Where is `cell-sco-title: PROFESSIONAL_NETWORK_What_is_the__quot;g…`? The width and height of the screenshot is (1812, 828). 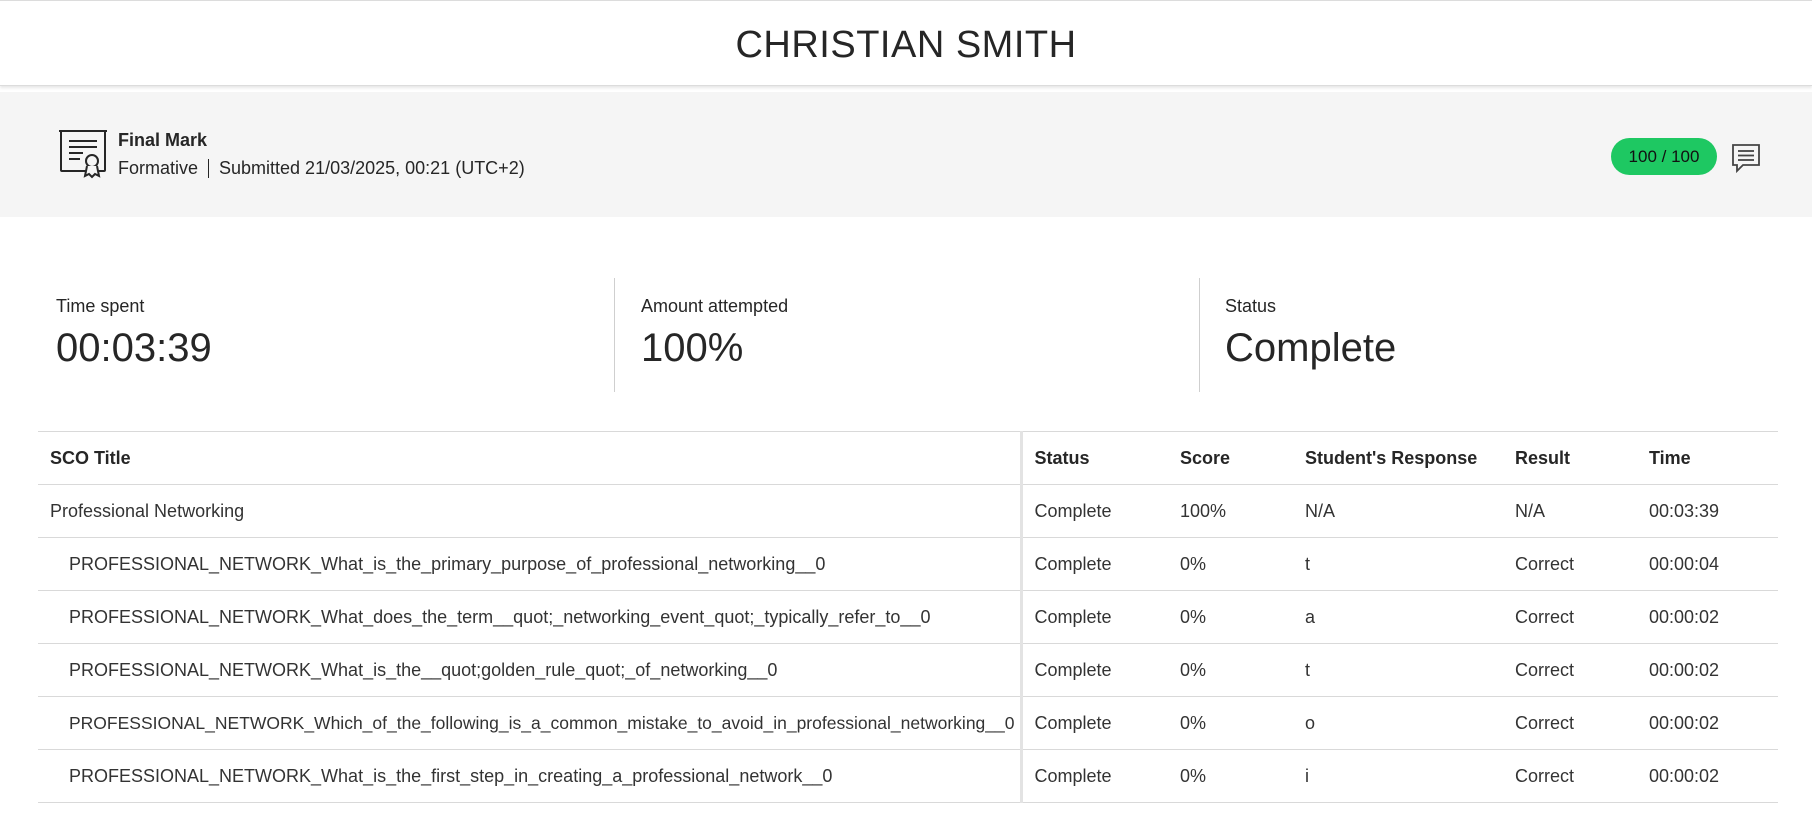
cell-sco-title: PROFESSIONAL_NETWORK_What_is_the__quot;g… is located at coordinates (530, 670).